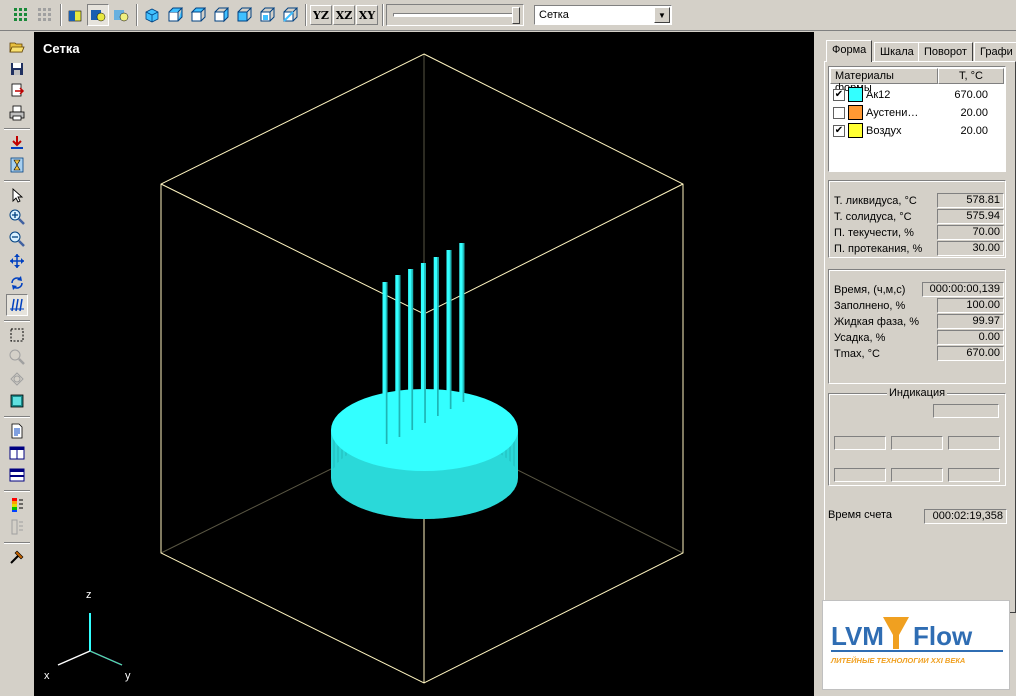  I want to click on color-scale-icon, so click(17, 505).